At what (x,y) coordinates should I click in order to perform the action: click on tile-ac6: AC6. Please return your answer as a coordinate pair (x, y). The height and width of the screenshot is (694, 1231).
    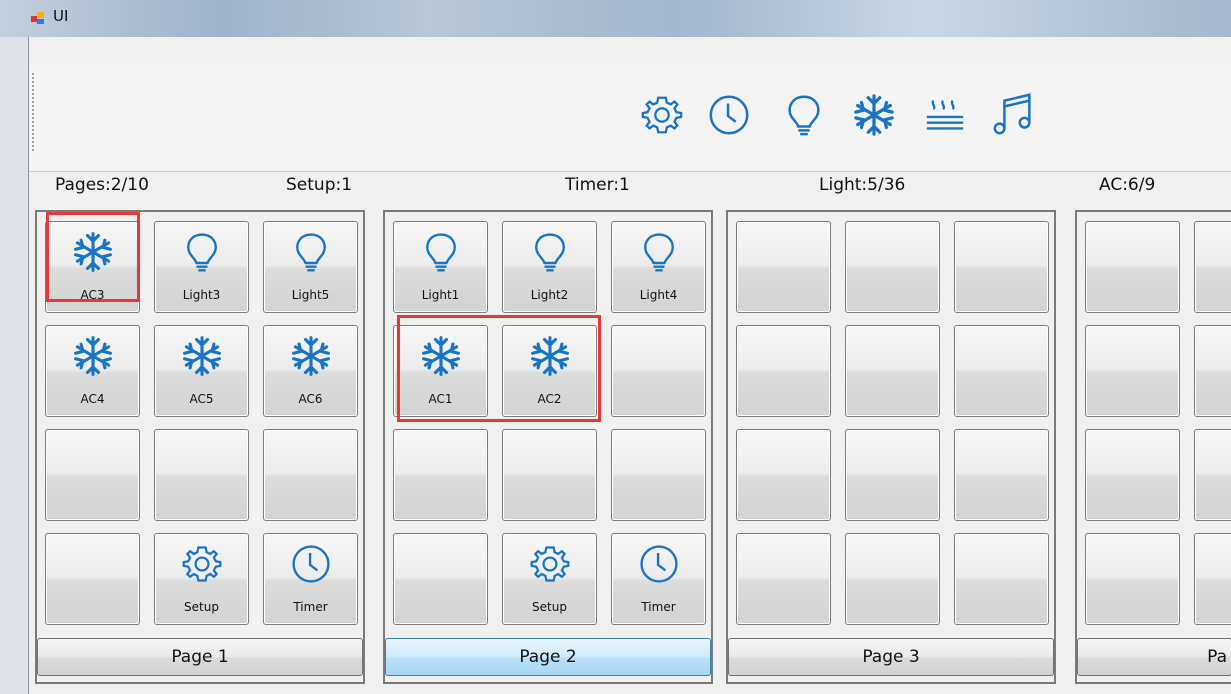
    Looking at the image, I should click on (310, 371).